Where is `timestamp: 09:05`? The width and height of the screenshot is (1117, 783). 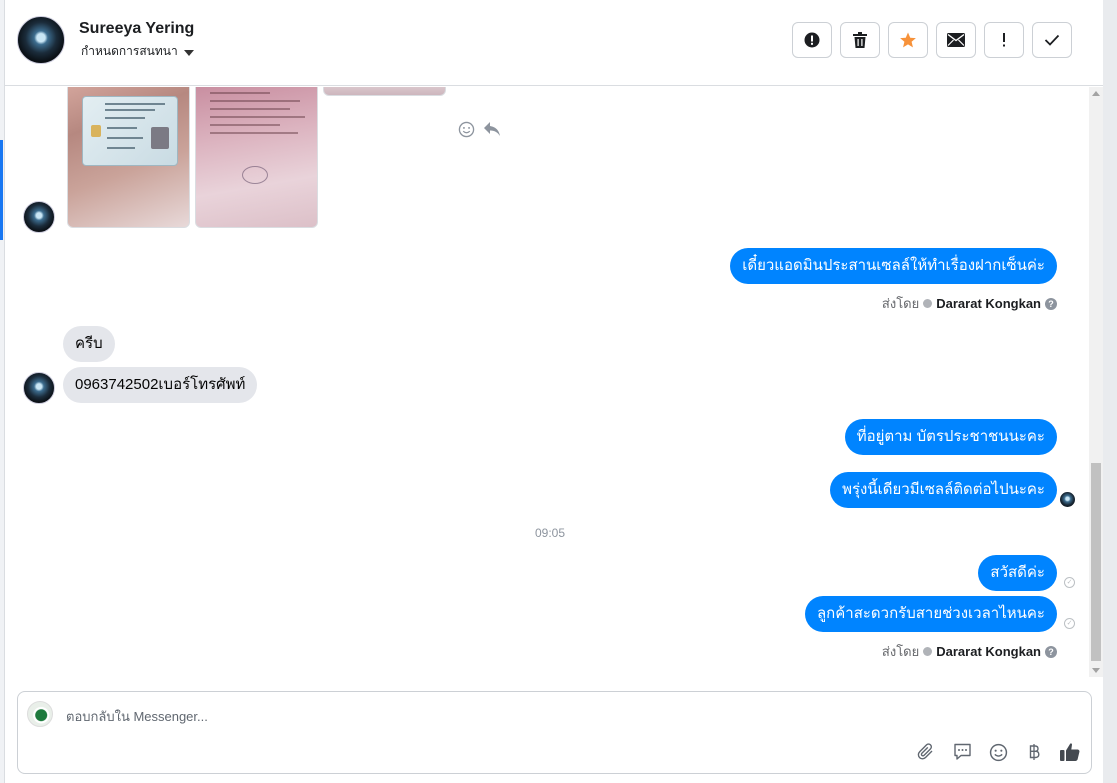 timestamp: 09:05 is located at coordinates (550, 533).